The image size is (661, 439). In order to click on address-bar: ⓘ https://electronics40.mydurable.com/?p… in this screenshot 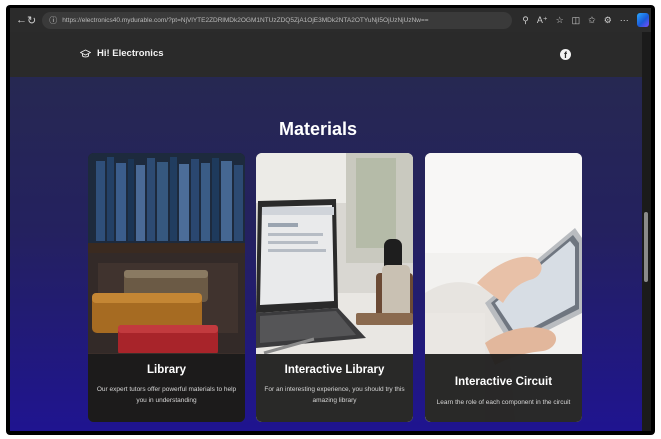, I will do `click(277, 20)`.